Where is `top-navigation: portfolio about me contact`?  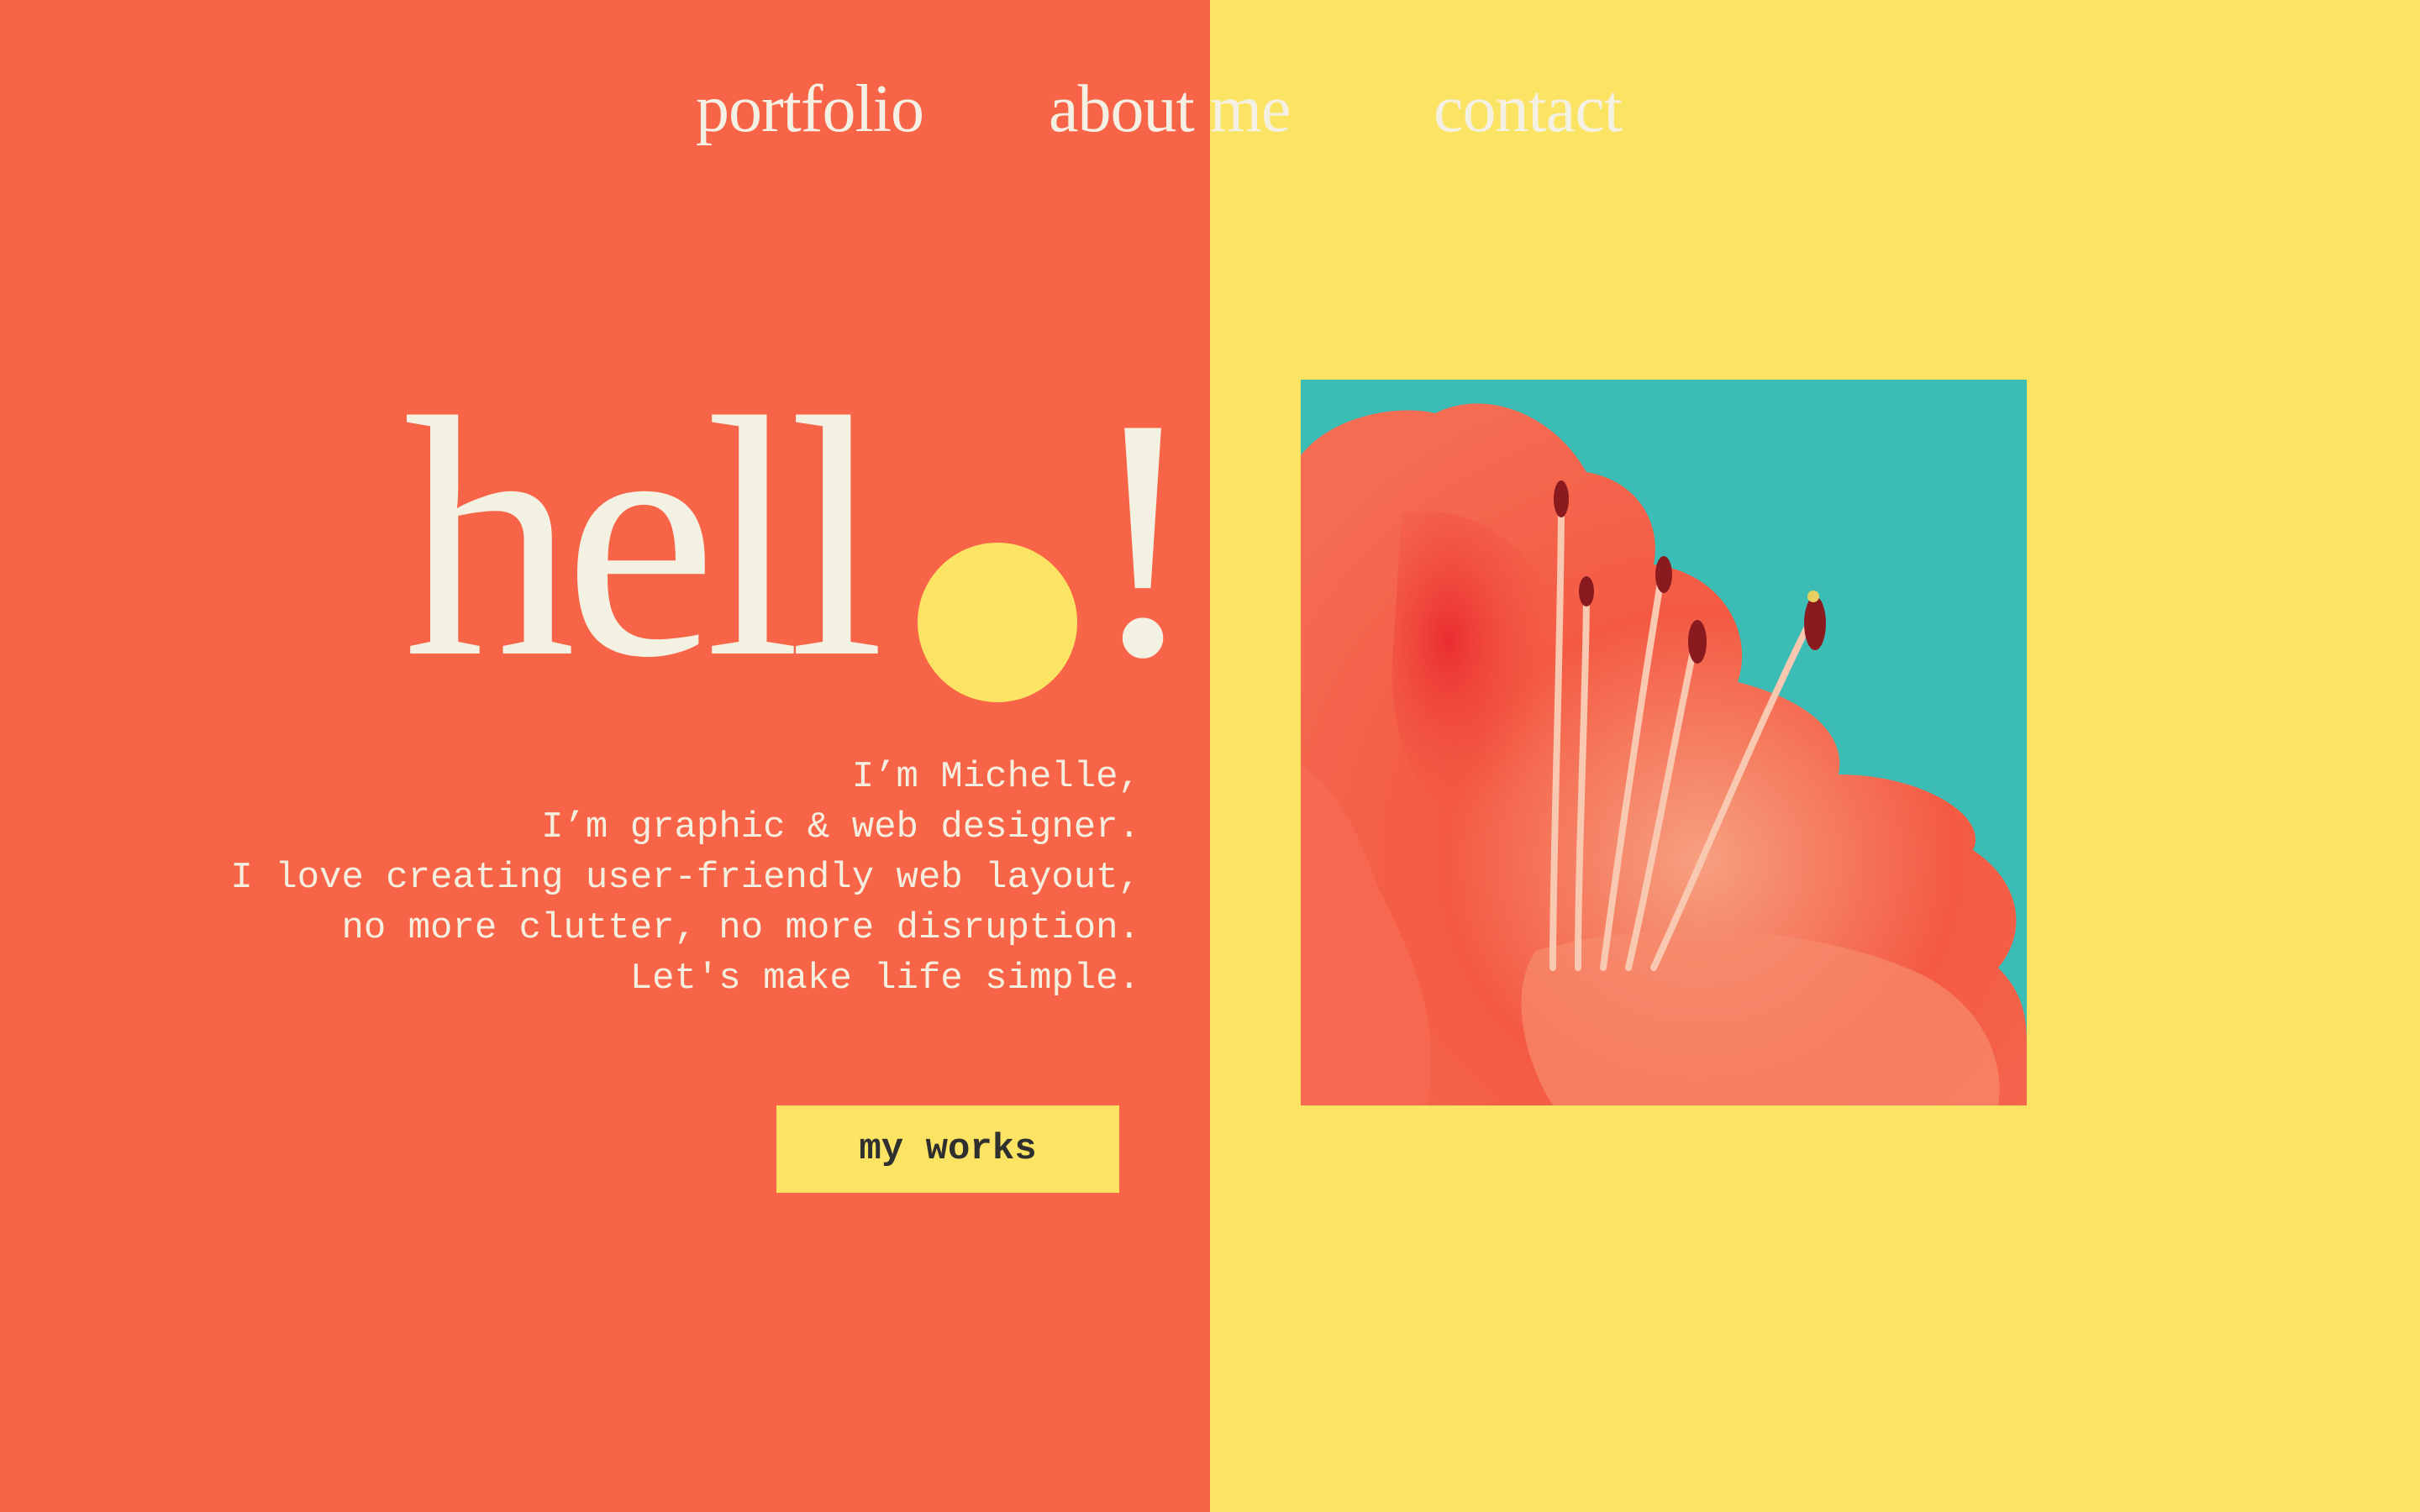 top-navigation: portfolio about me contact is located at coordinates (1210, 109).